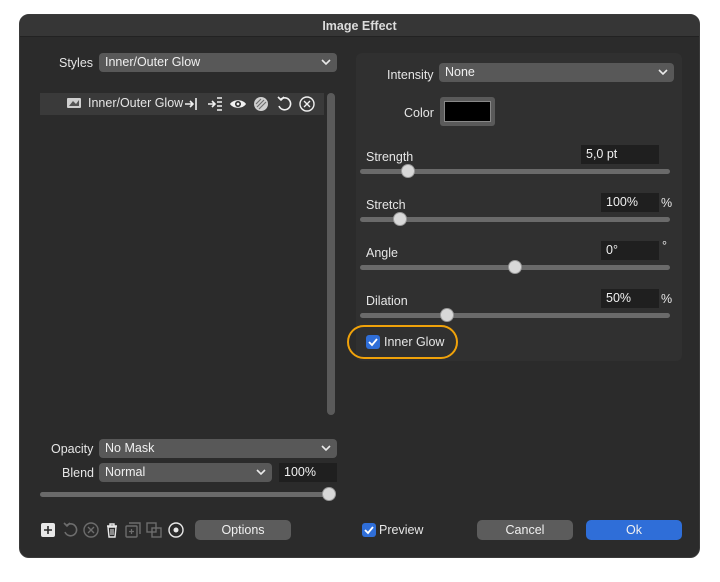 The image size is (720, 582). Describe the element at coordinates (525, 530) in the screenshot. I see `cancel-button: Cancel` at that location.